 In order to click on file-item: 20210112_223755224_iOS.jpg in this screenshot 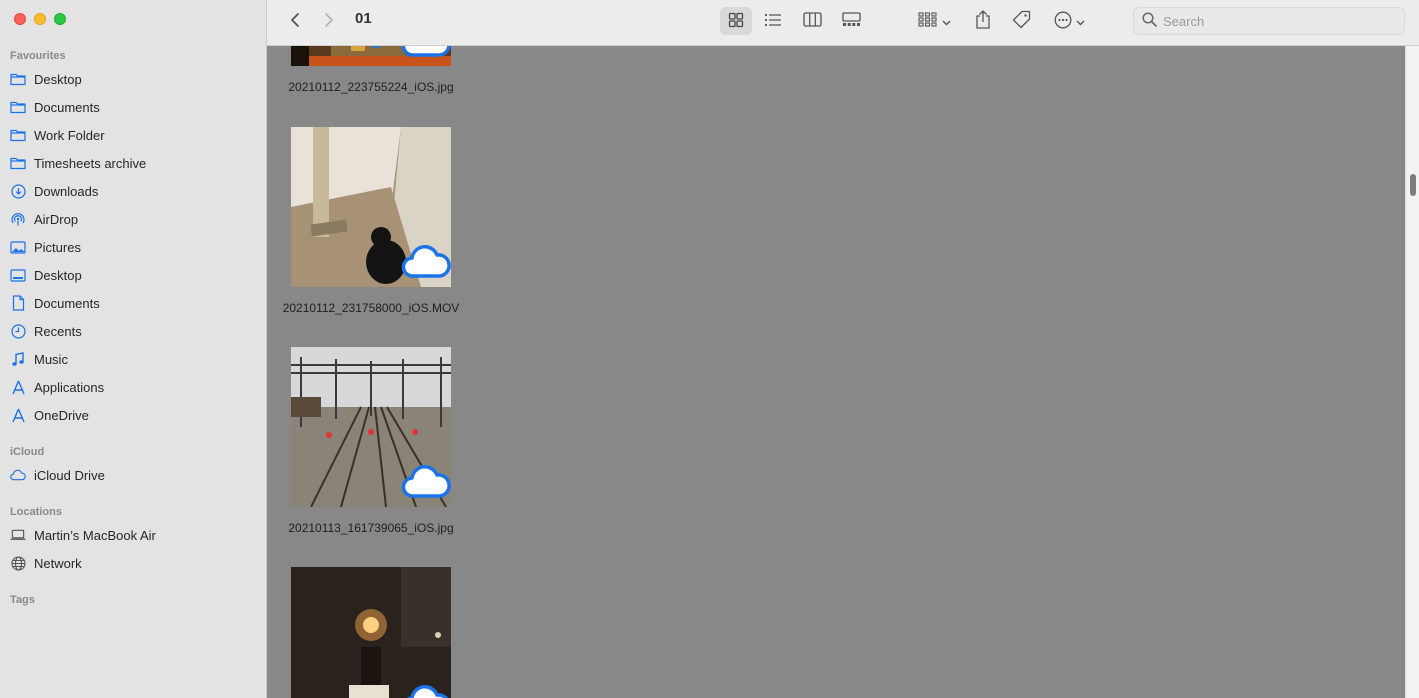, I will do `click(371, 71)`.